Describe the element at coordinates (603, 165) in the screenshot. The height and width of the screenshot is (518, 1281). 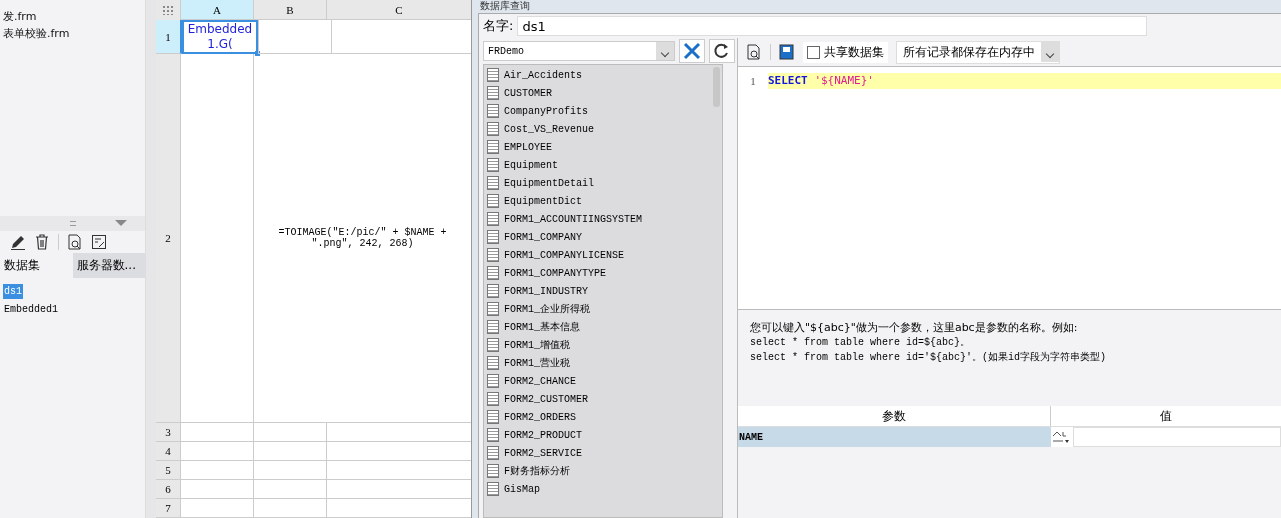
I see `table-item: Equipment` at that location.